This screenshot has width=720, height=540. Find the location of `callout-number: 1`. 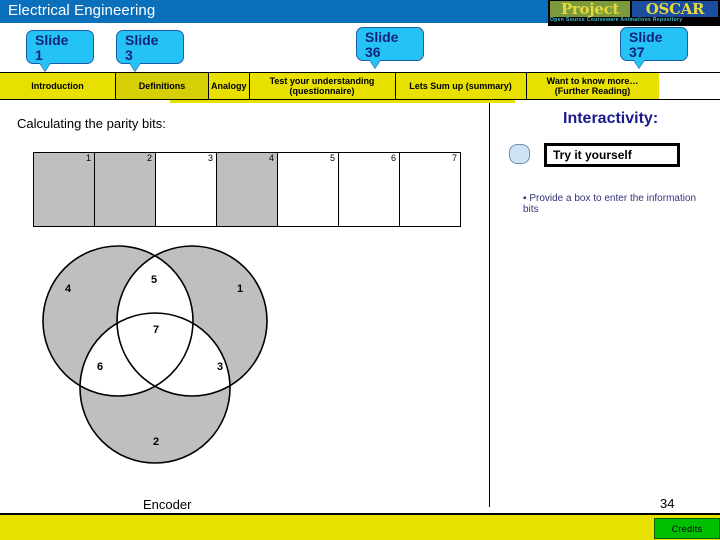

callout-number: 1 is located at coordinates (39, 55).